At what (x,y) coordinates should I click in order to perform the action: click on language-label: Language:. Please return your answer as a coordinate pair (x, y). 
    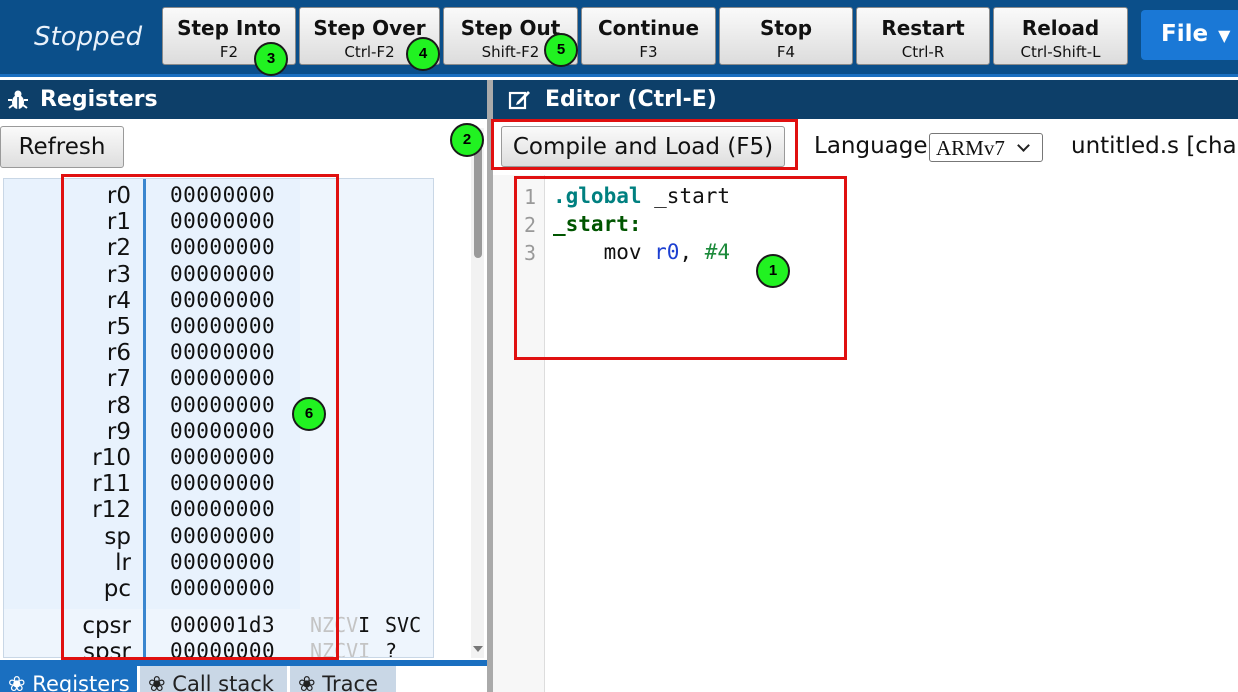
    Looking at the image, I should click on (875, 146).